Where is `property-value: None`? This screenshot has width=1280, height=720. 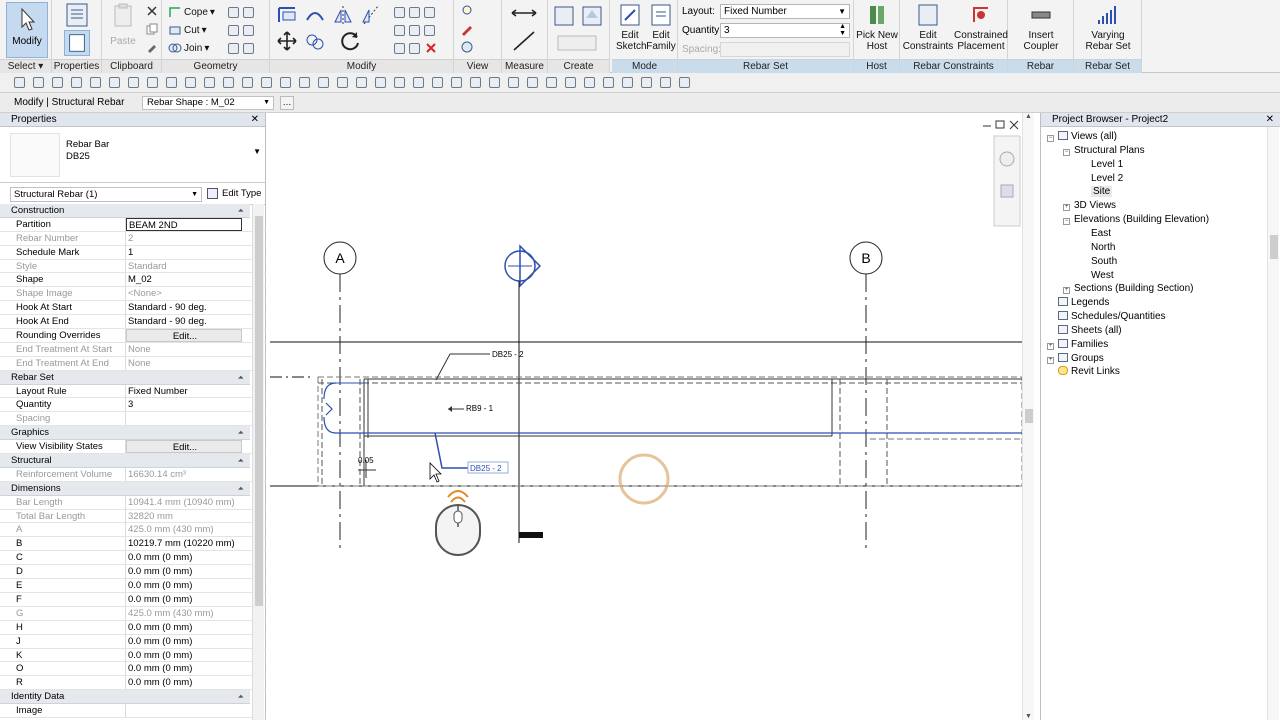 property-value: None is located at coordinates (184, 363).